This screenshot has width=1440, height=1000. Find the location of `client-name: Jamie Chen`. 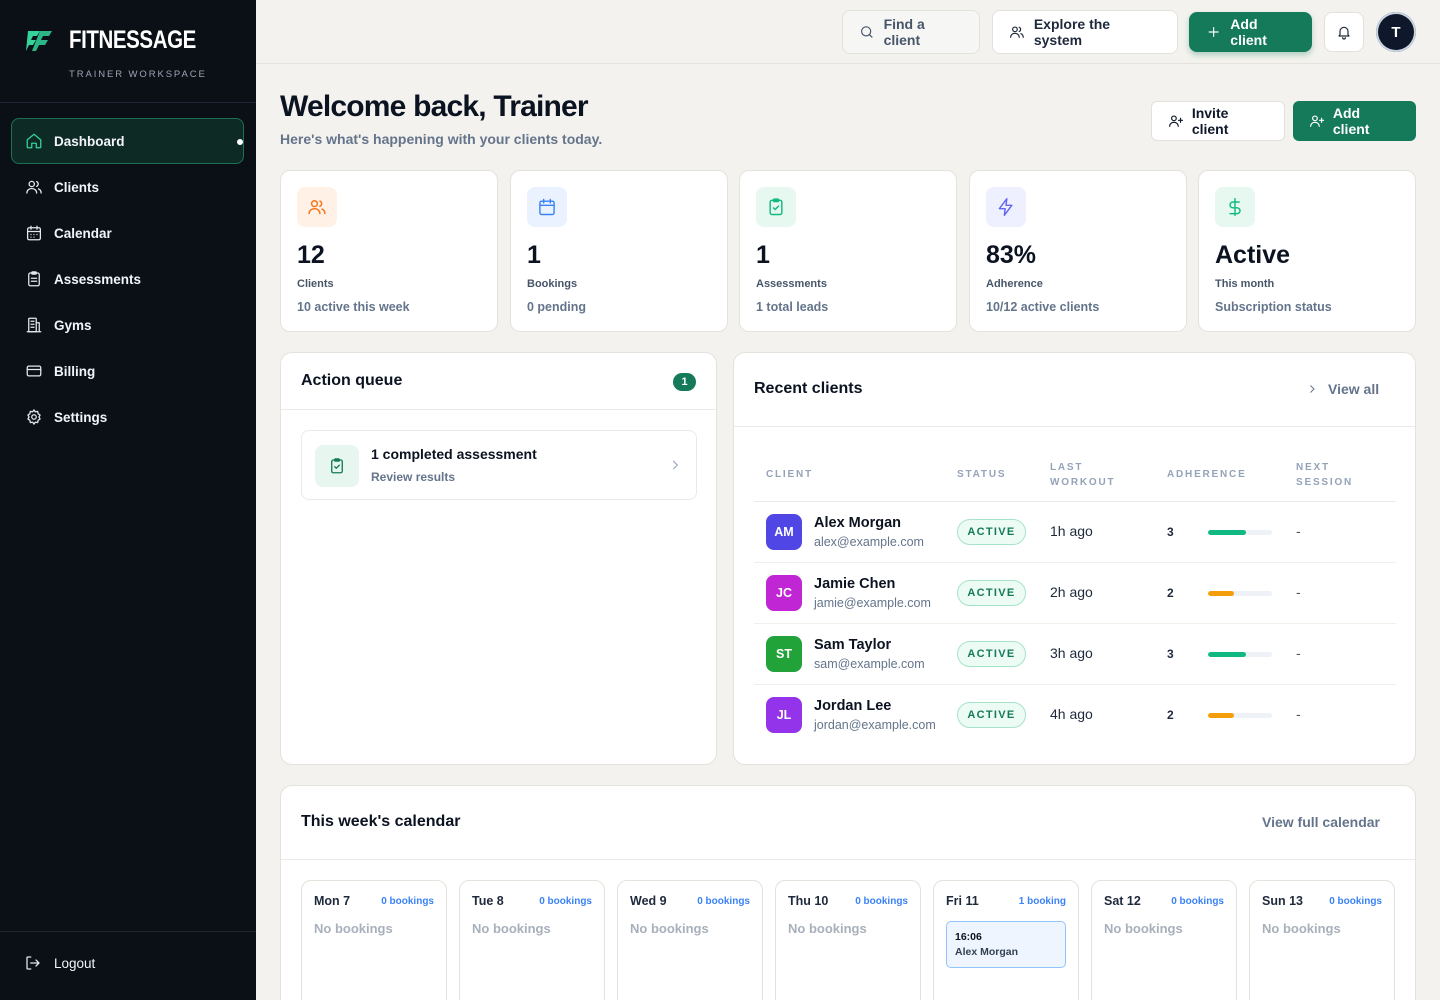

client-name: Jamie Chen is located at coordinates (855, 584).